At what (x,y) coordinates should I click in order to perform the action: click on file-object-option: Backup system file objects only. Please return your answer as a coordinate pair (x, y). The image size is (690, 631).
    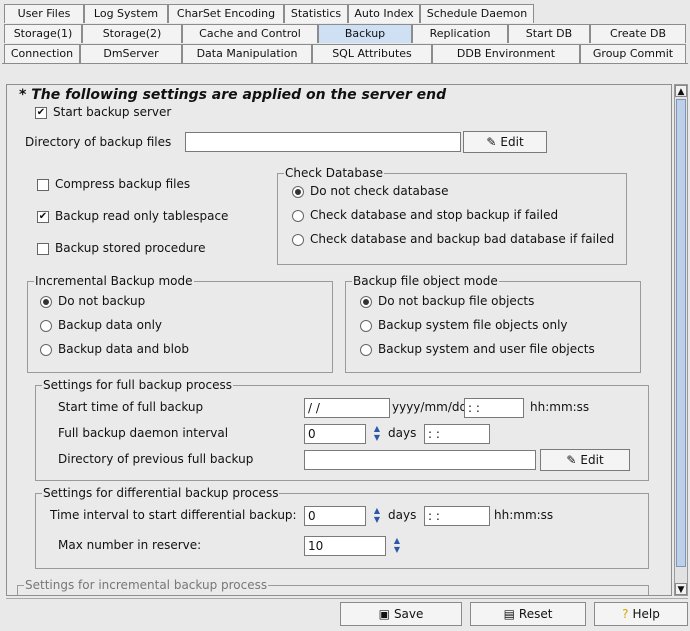
    Looking at the image, I should click on (473, 325).